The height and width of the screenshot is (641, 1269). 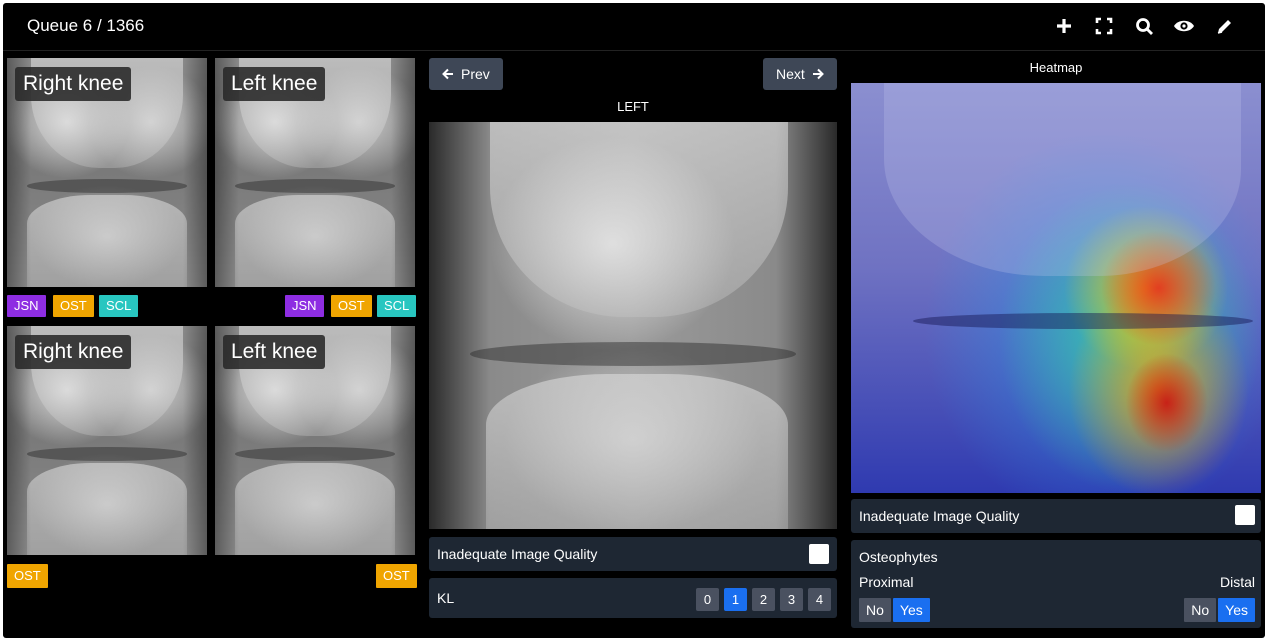 I want to click on kl-grade-selector: 0 1 2 3 4, so click(x=763, y=599).